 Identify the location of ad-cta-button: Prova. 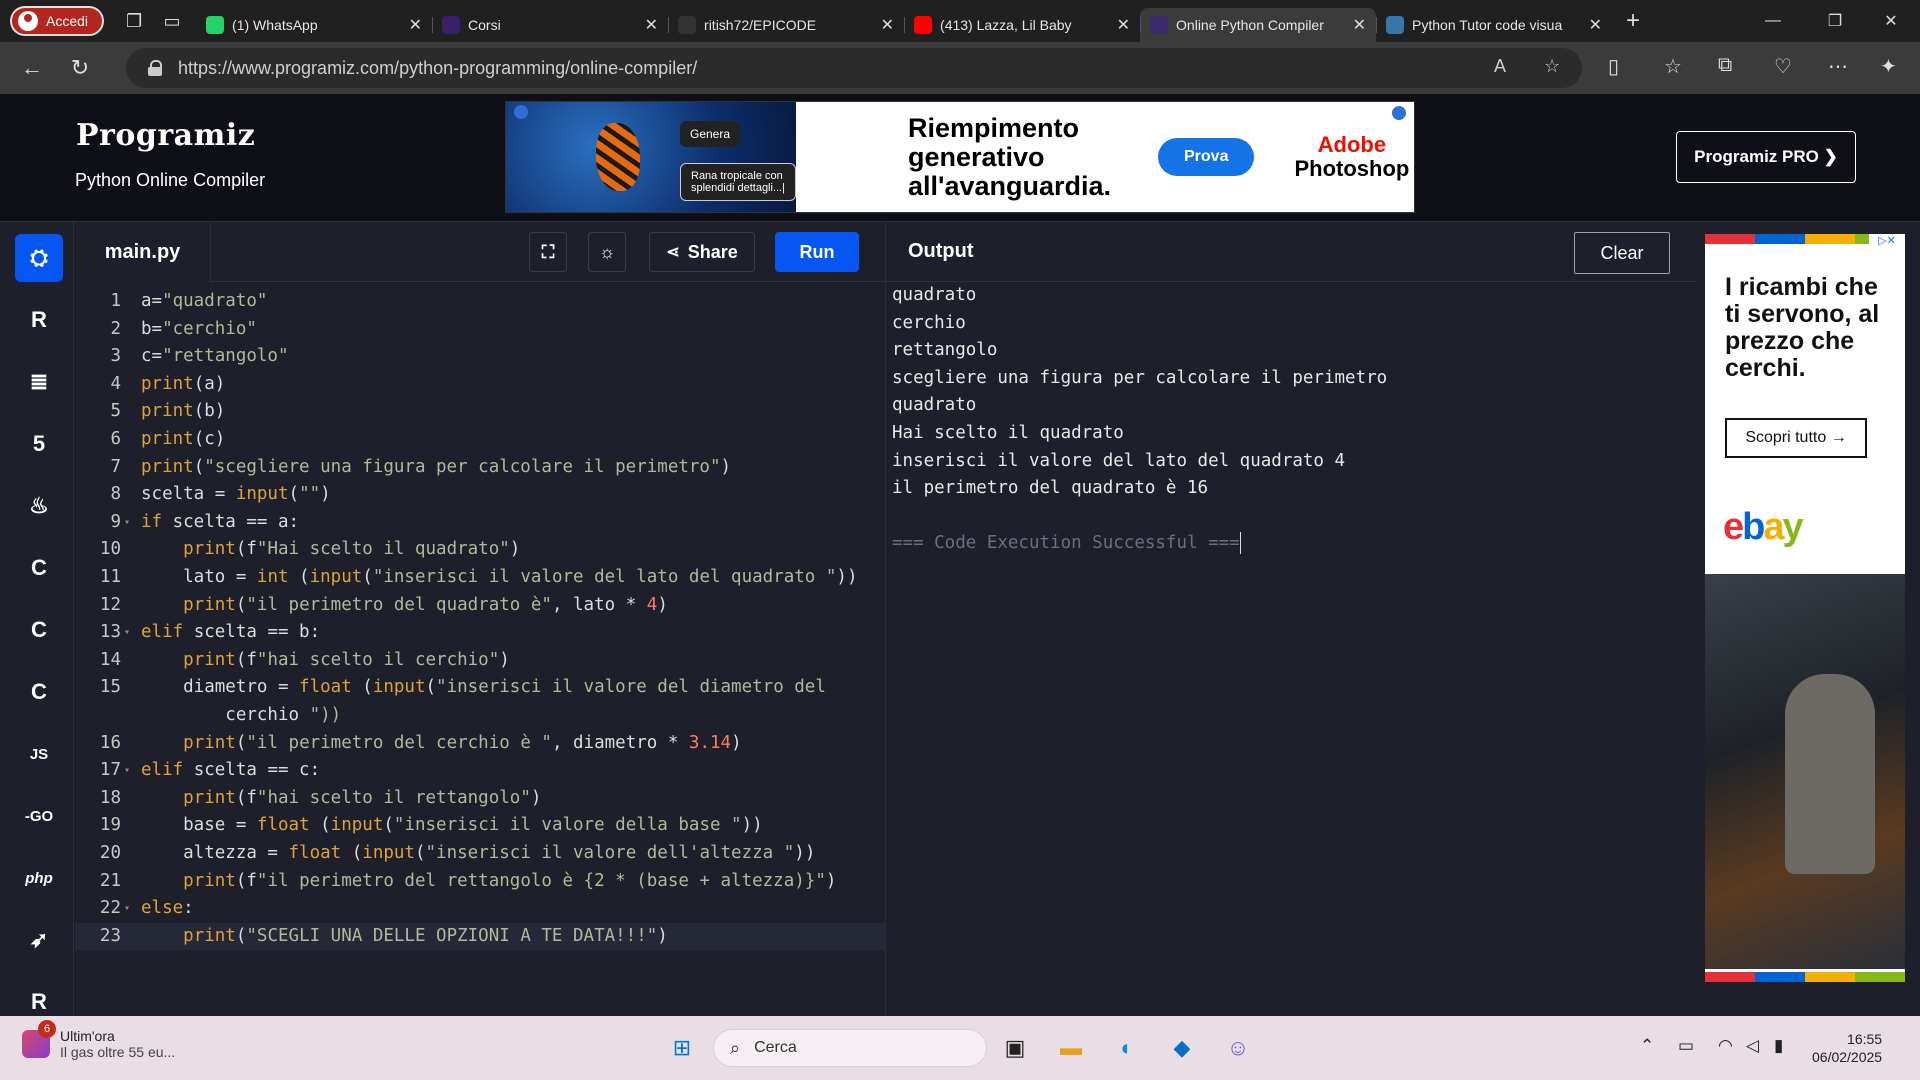
(1206, 157).